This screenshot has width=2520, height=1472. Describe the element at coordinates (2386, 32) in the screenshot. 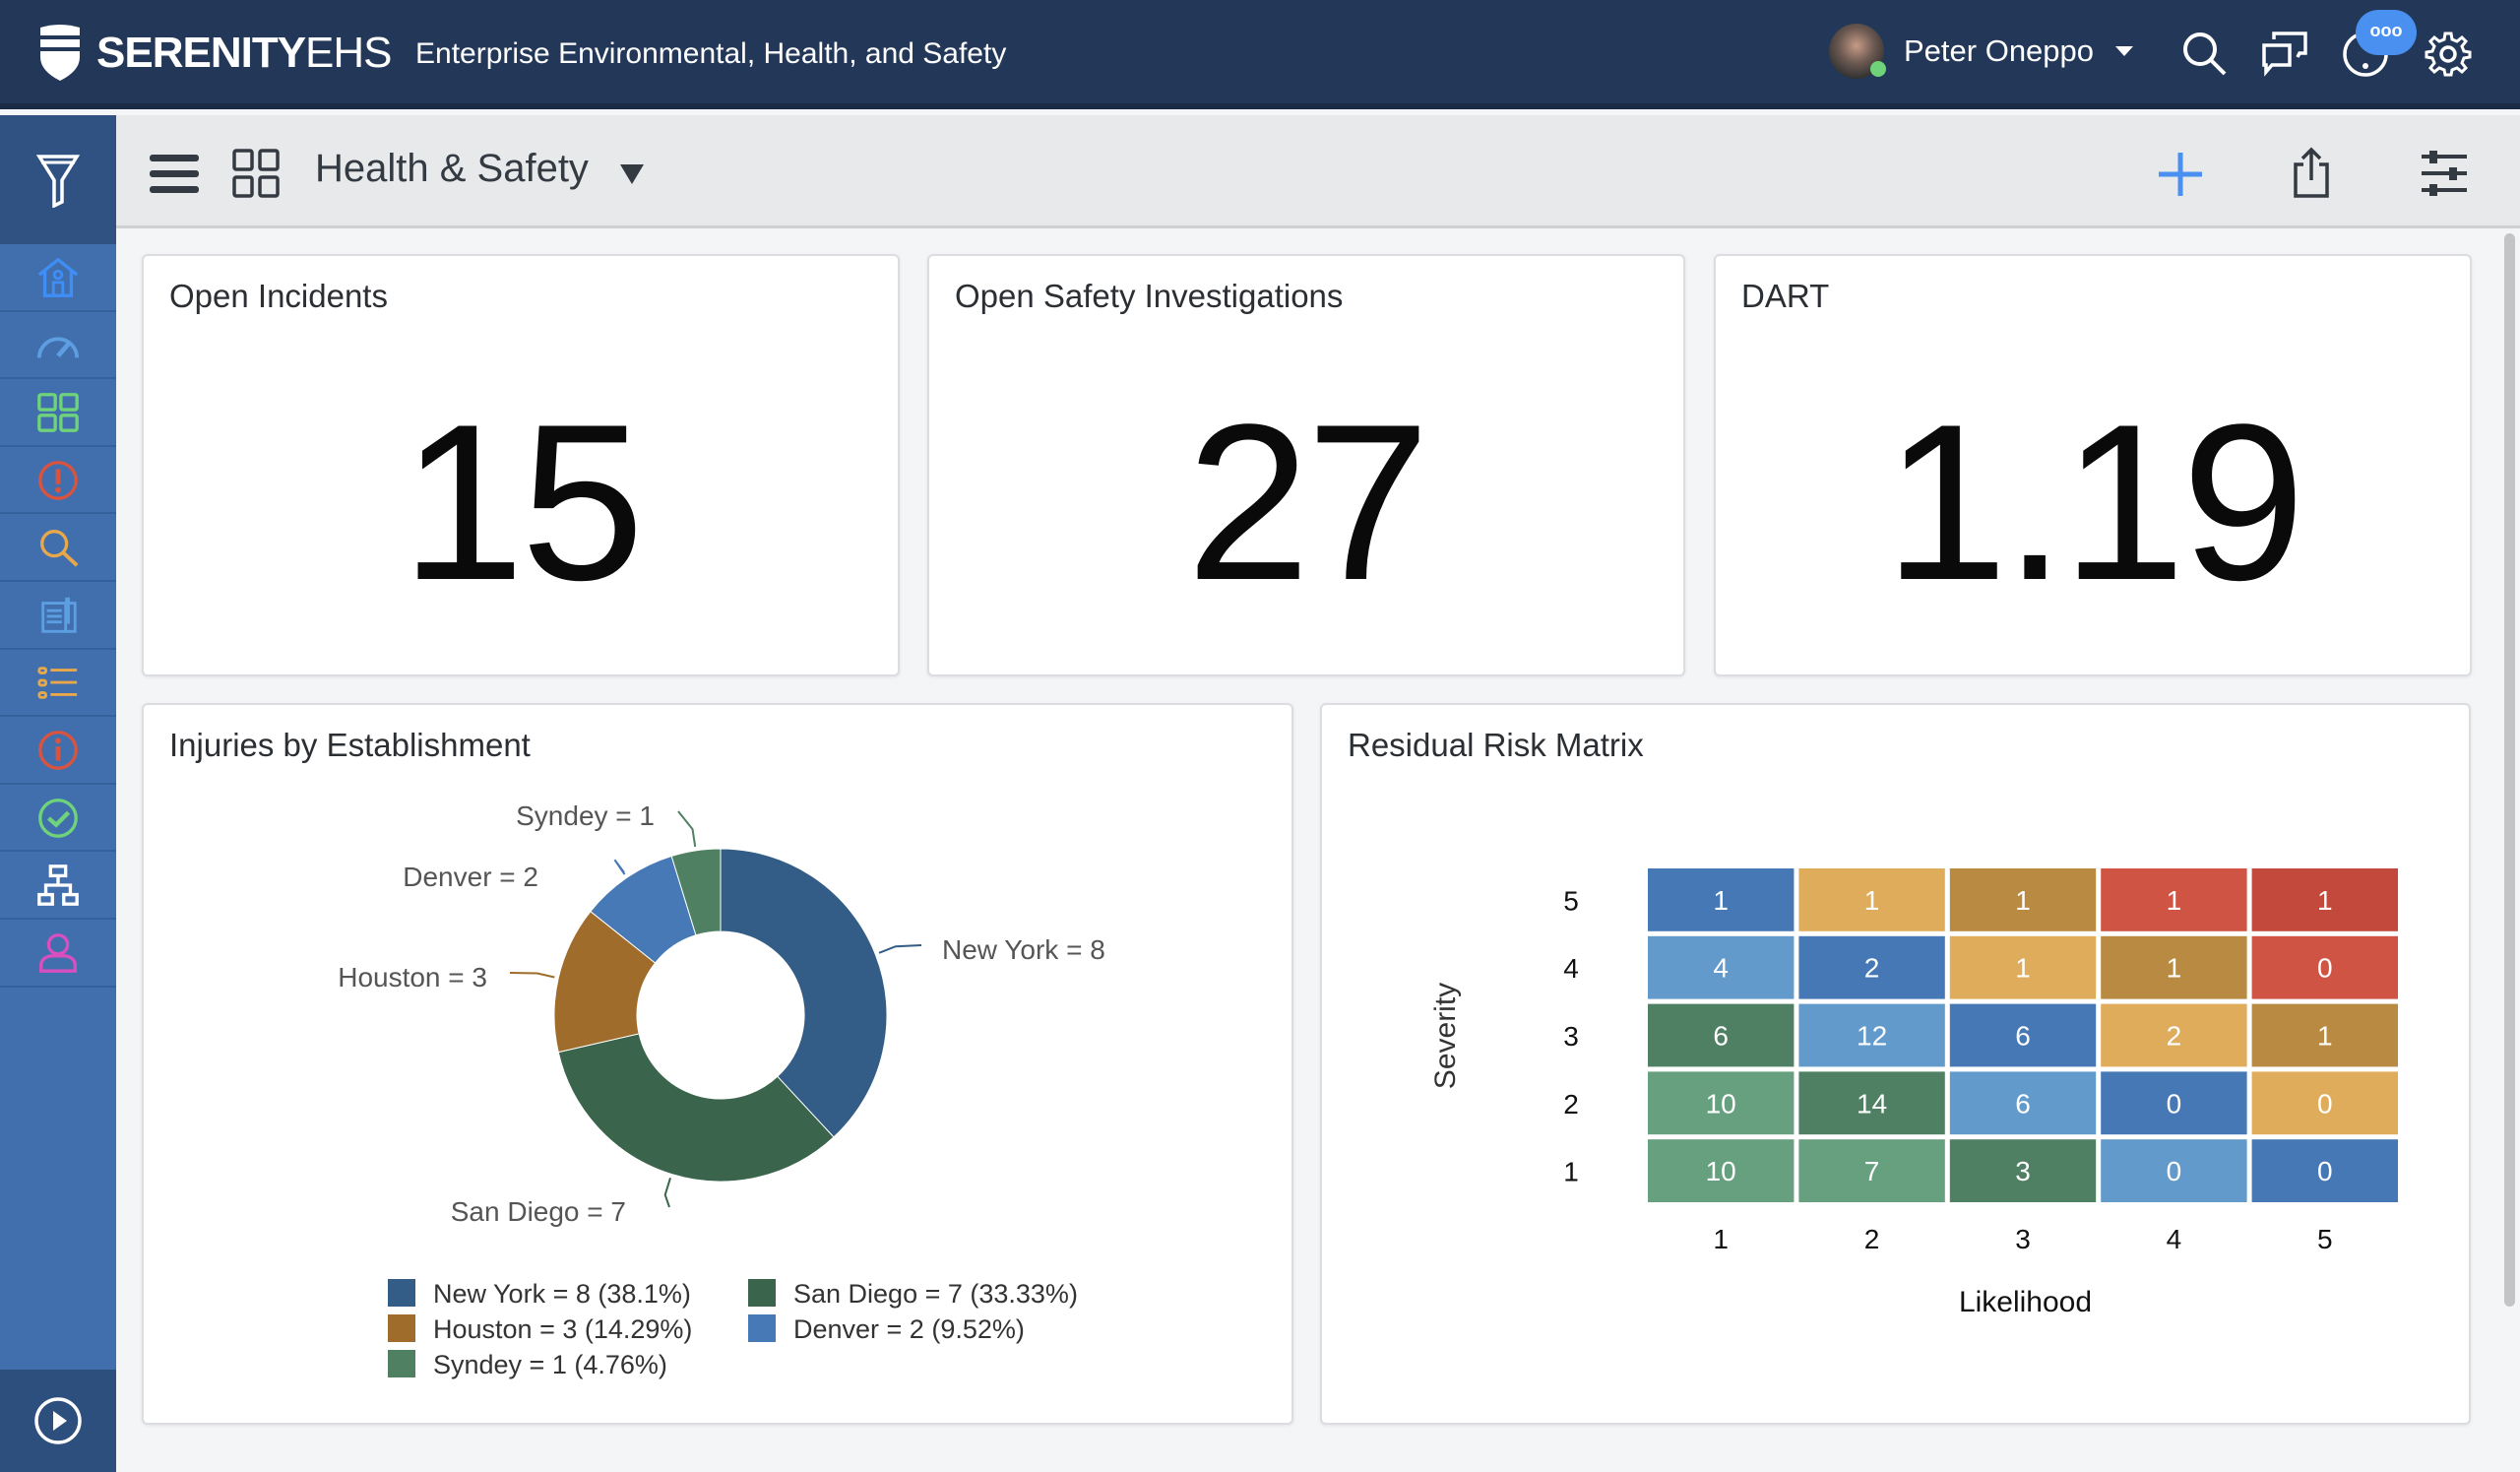

I see `chat-badge: ooo` at that location.